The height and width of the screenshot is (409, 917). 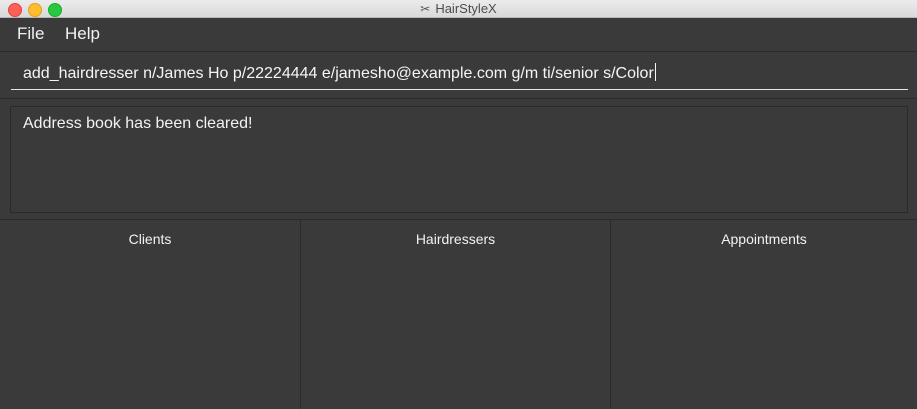 What do you see at coordinates (455, 239) in the screenshot?
I see `hairdressers-panel-title: Hairdressers` at bounding box center [455, 239].